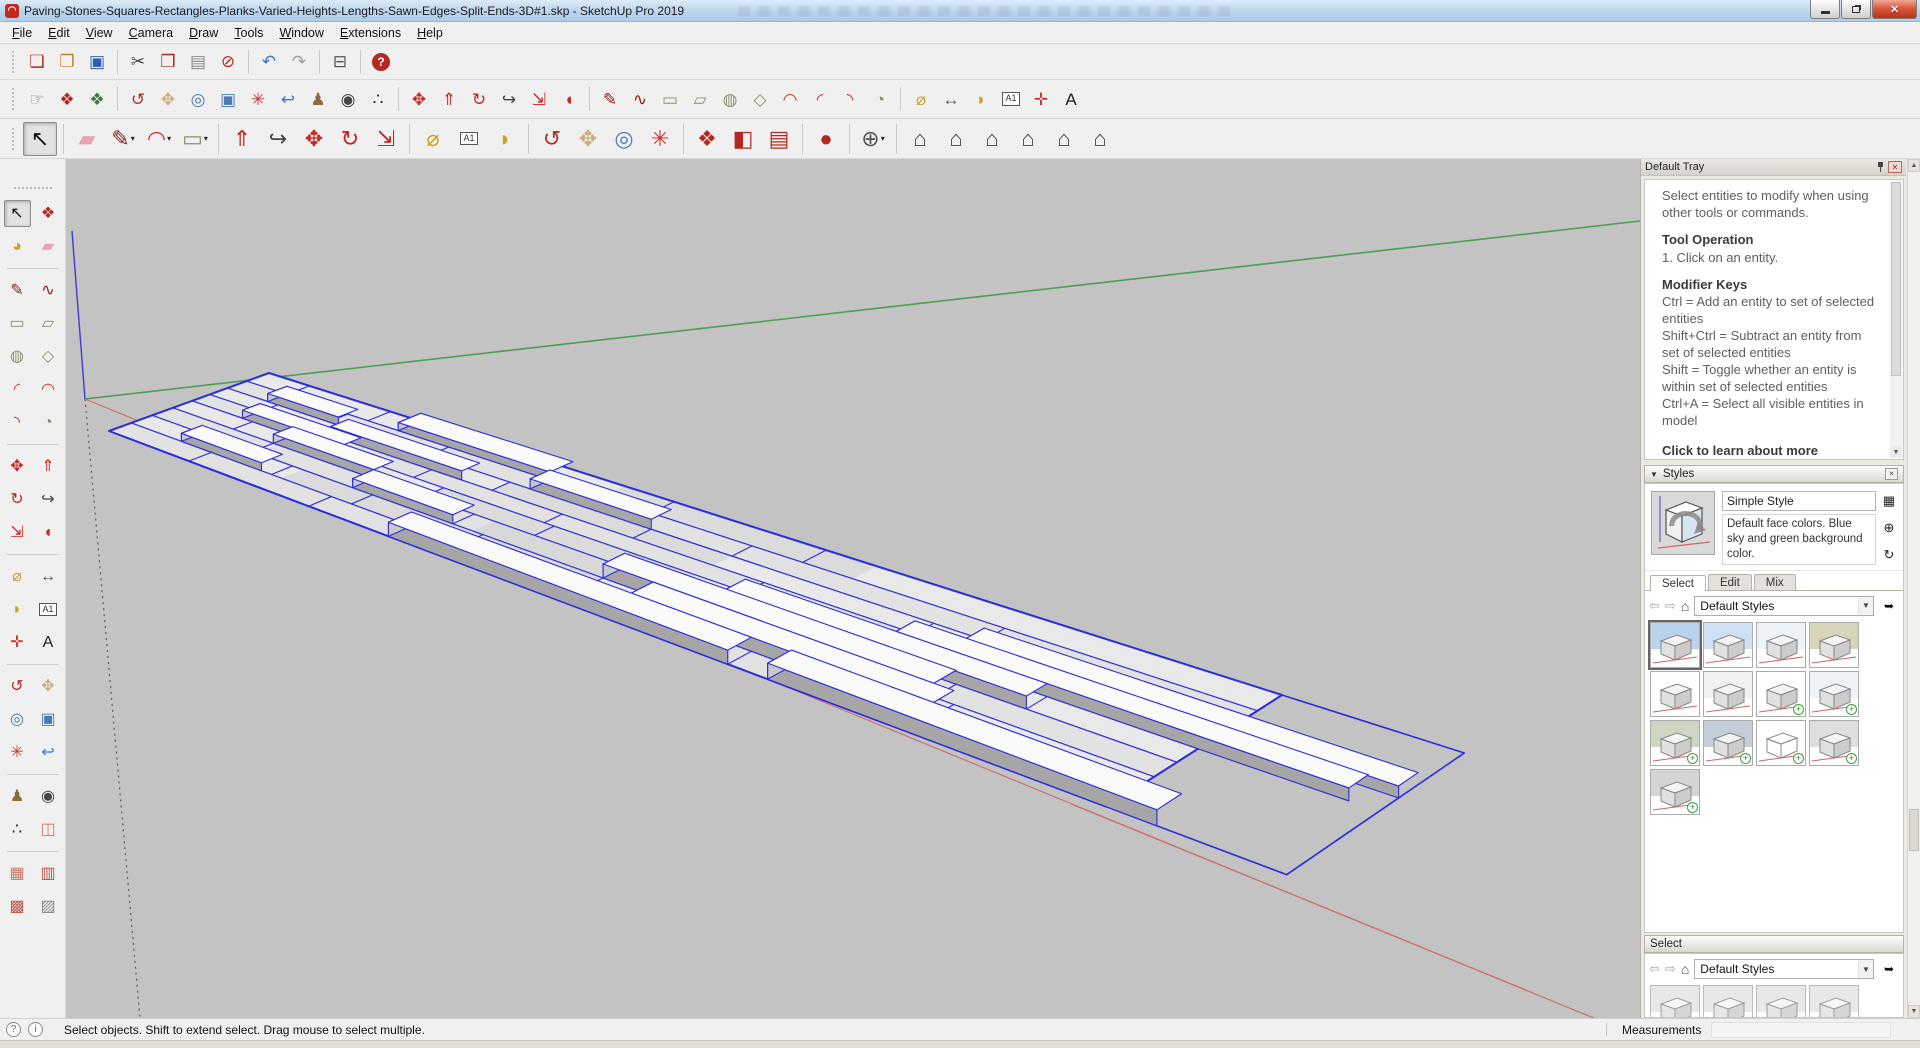 This screenshot has width=1920, height=1048. Describe the element at coordinates (48, 389) in the screenshot. I see `two-point-arc-tool-button: ◠` at that location.